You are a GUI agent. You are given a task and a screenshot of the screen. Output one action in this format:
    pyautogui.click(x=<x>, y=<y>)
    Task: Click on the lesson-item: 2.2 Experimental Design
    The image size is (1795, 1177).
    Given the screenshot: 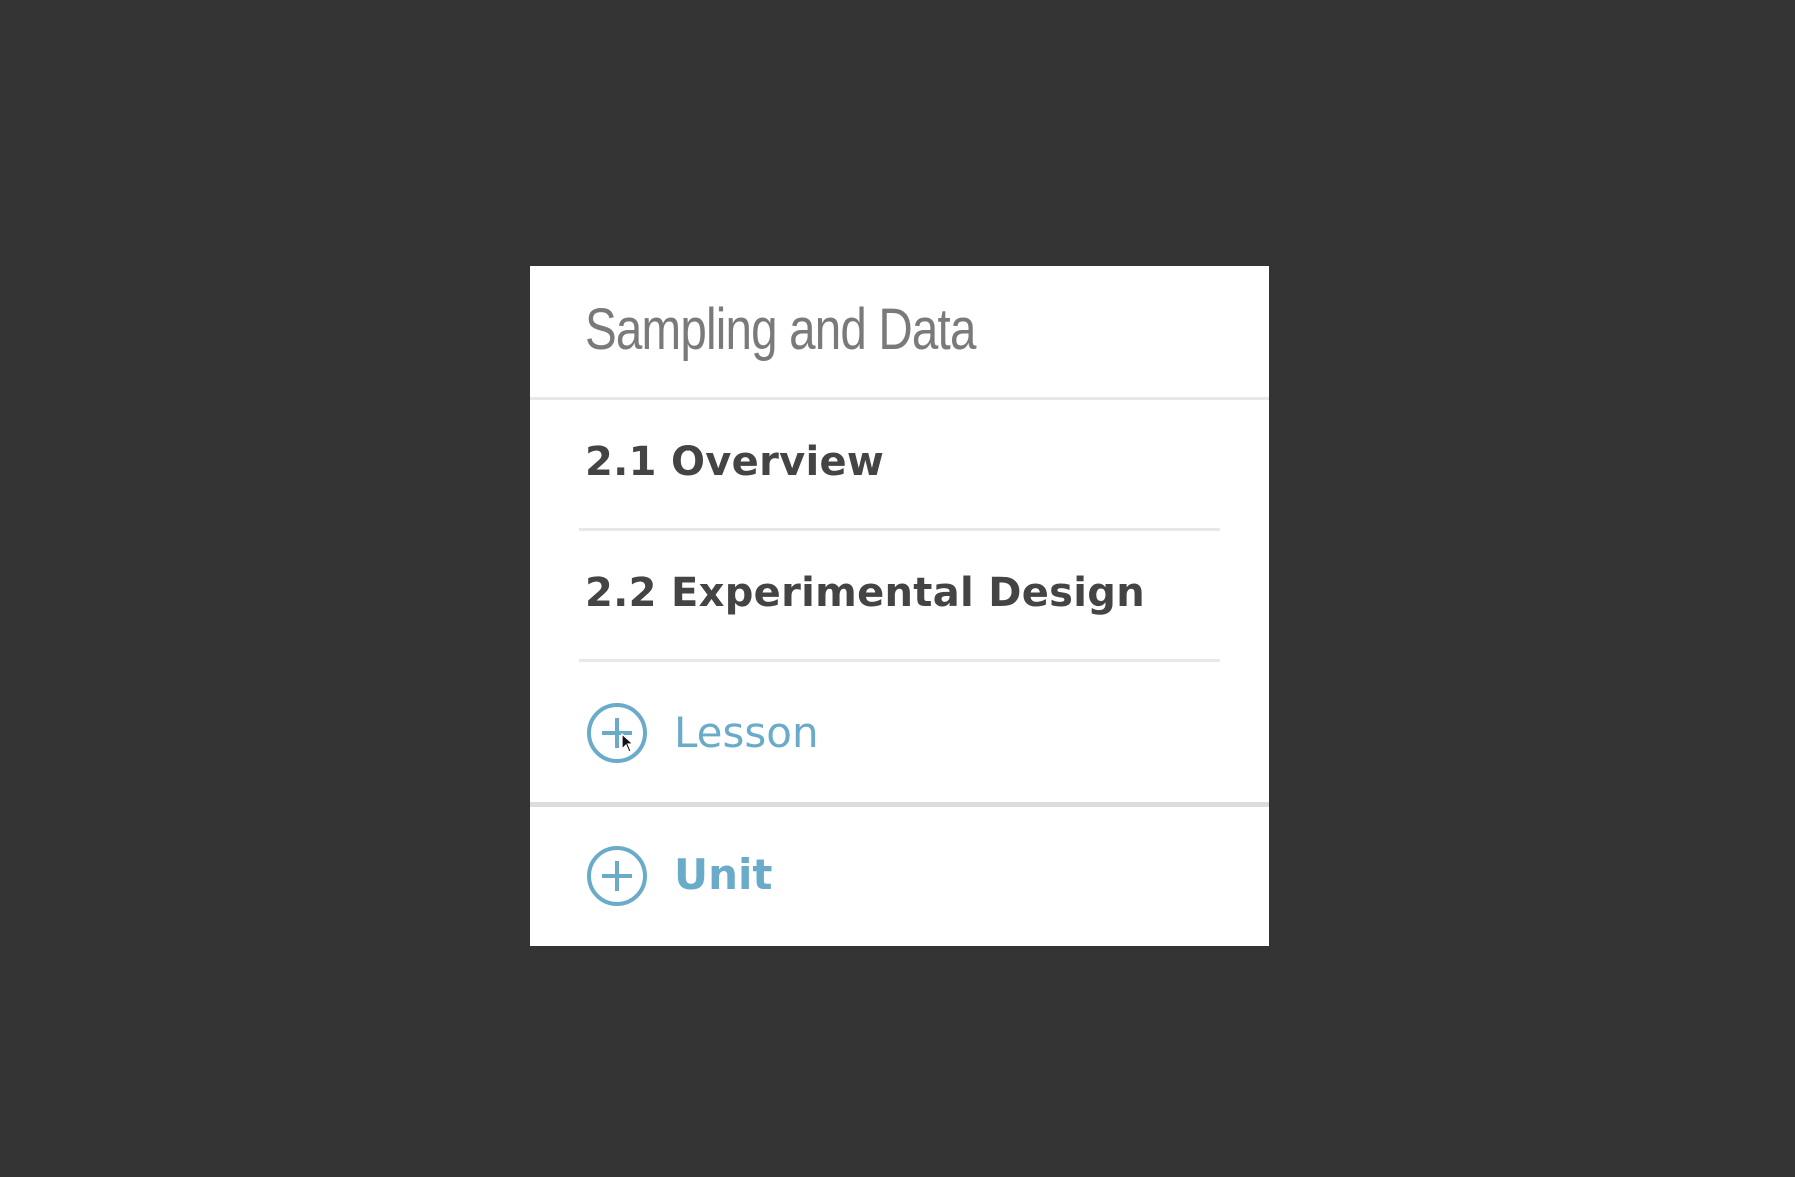 What is the action you would take?
    pyautogui.click(x=899, y=596)
    